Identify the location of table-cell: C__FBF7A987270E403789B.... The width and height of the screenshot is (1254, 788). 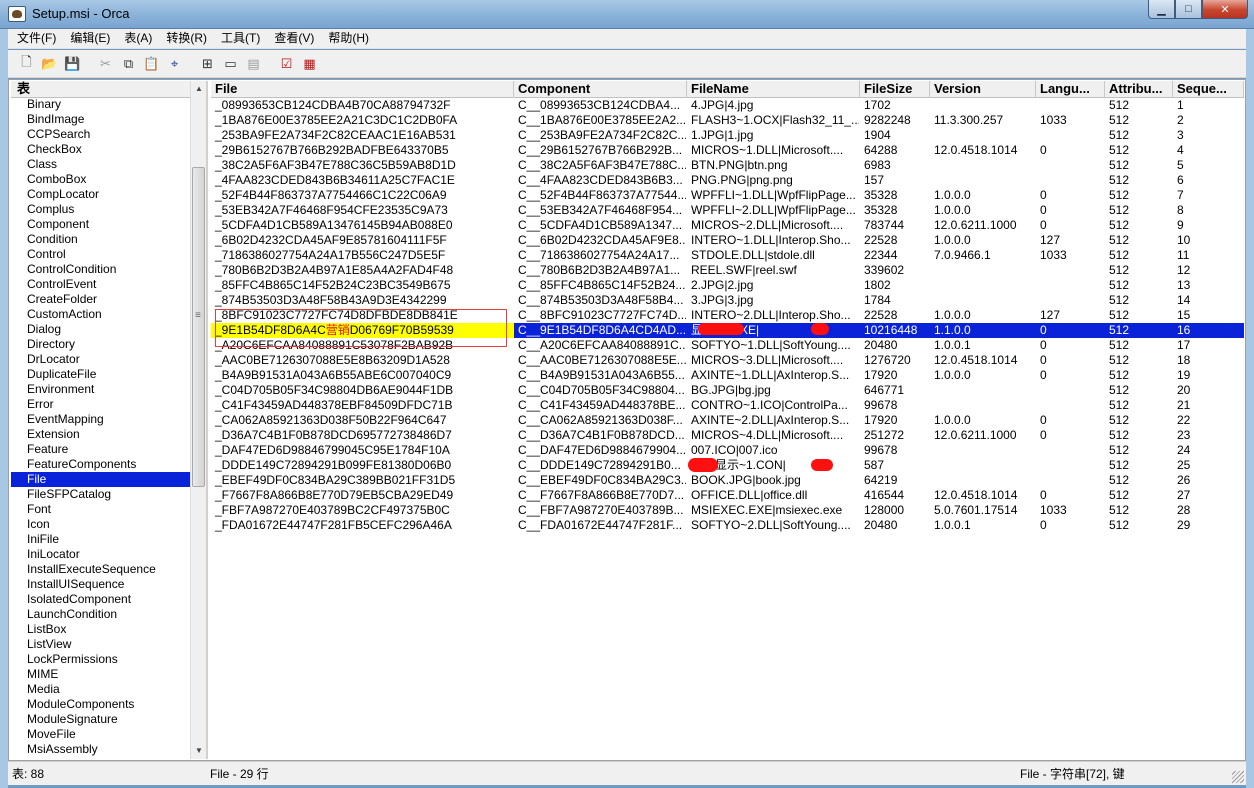
(600, 510).